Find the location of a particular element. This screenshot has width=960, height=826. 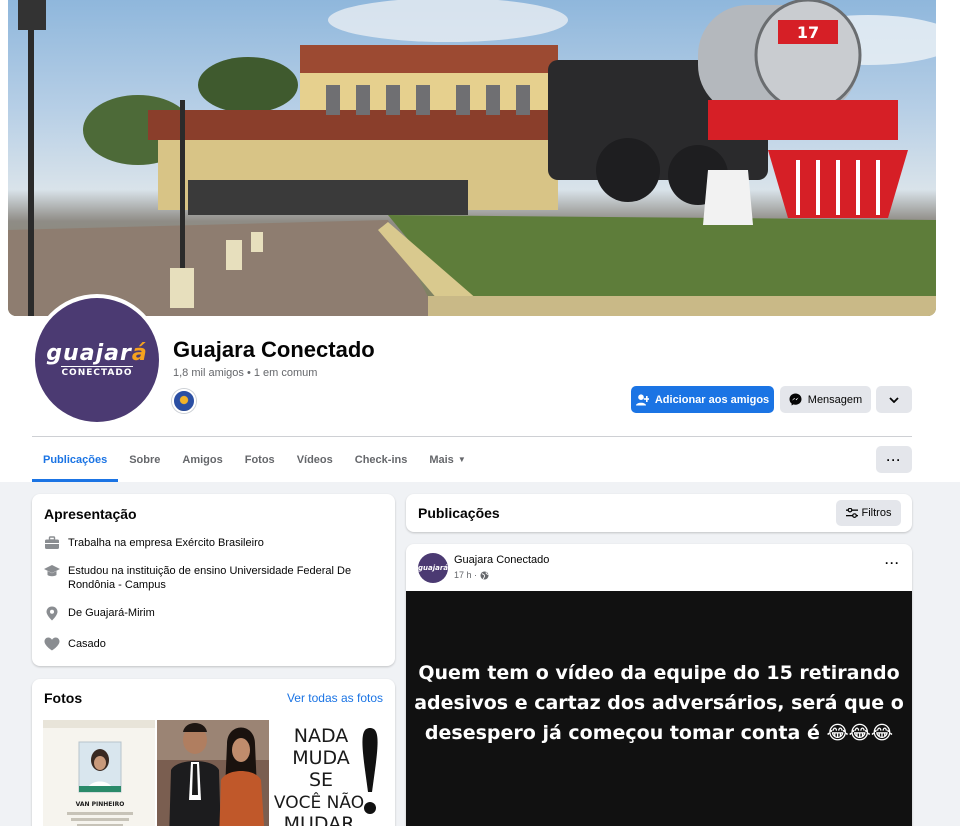

logo-main-text: guajará is located at coordinates (97, 353).